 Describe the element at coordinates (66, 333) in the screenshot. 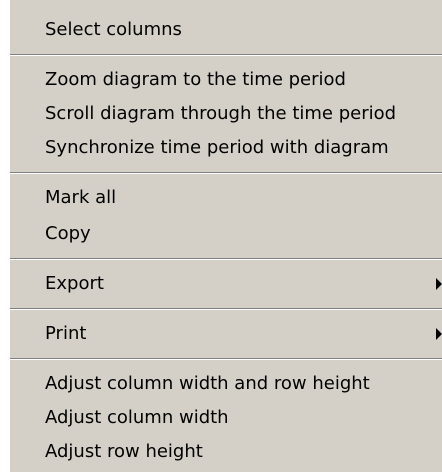

I see `menu-item-print-label: Print` at that location.